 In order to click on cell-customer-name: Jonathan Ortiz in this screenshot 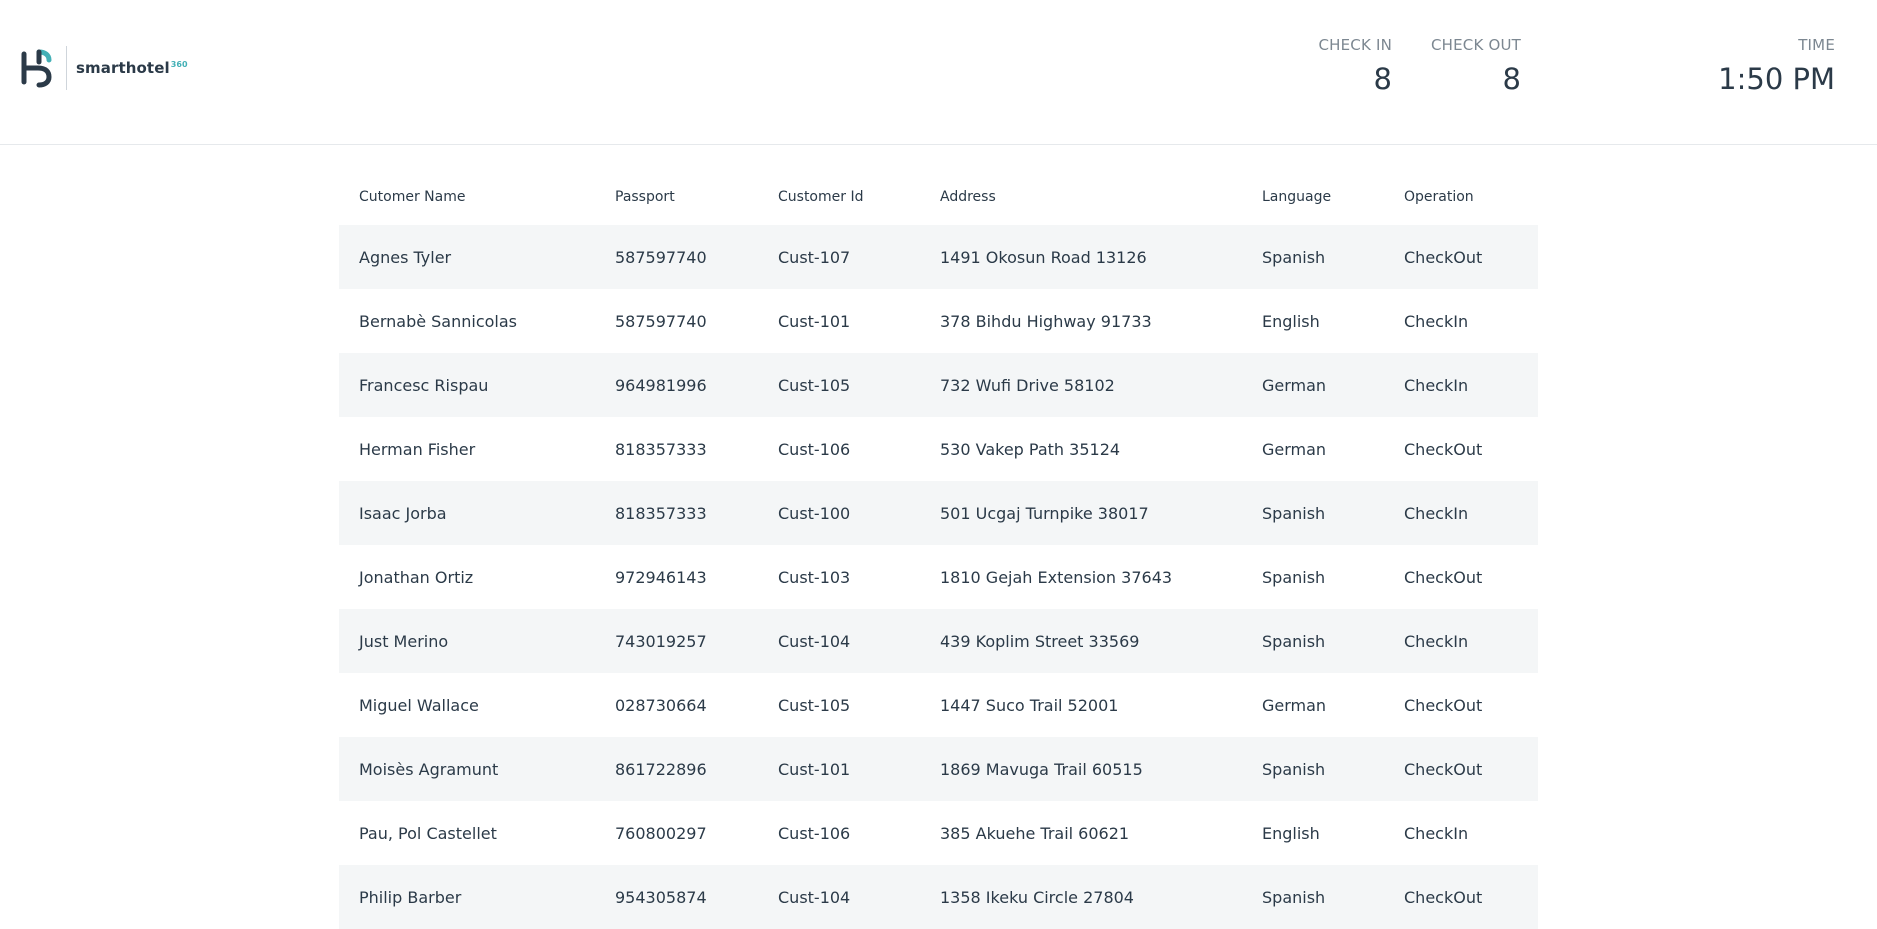, I will do `click(416, 577)`.